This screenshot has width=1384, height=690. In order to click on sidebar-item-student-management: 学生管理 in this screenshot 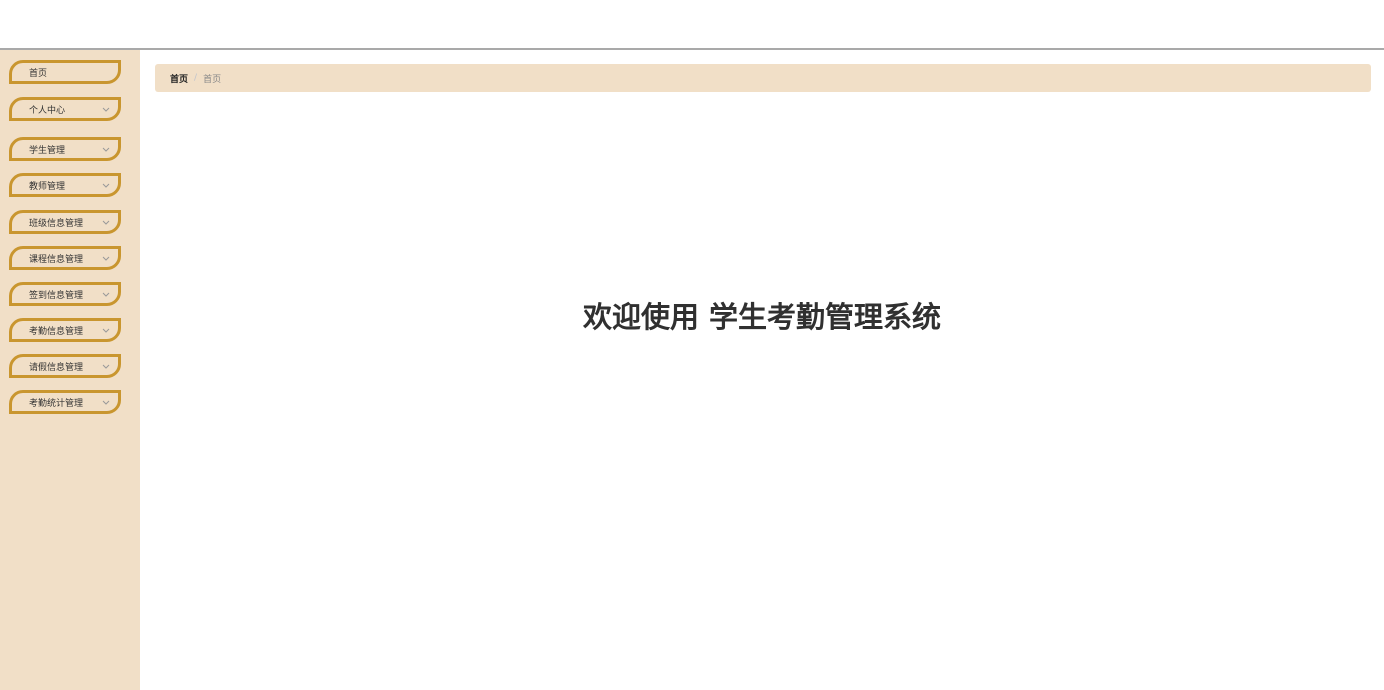, I will do `click(65, 149)`.